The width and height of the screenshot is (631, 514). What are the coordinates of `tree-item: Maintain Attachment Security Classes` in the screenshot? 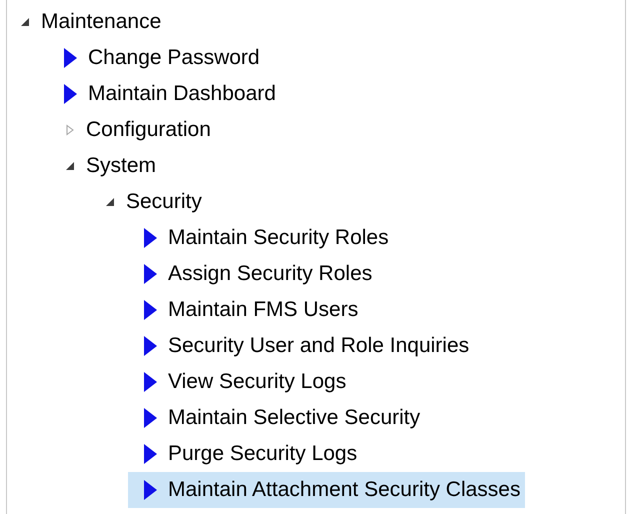 It's located at (326, 490).